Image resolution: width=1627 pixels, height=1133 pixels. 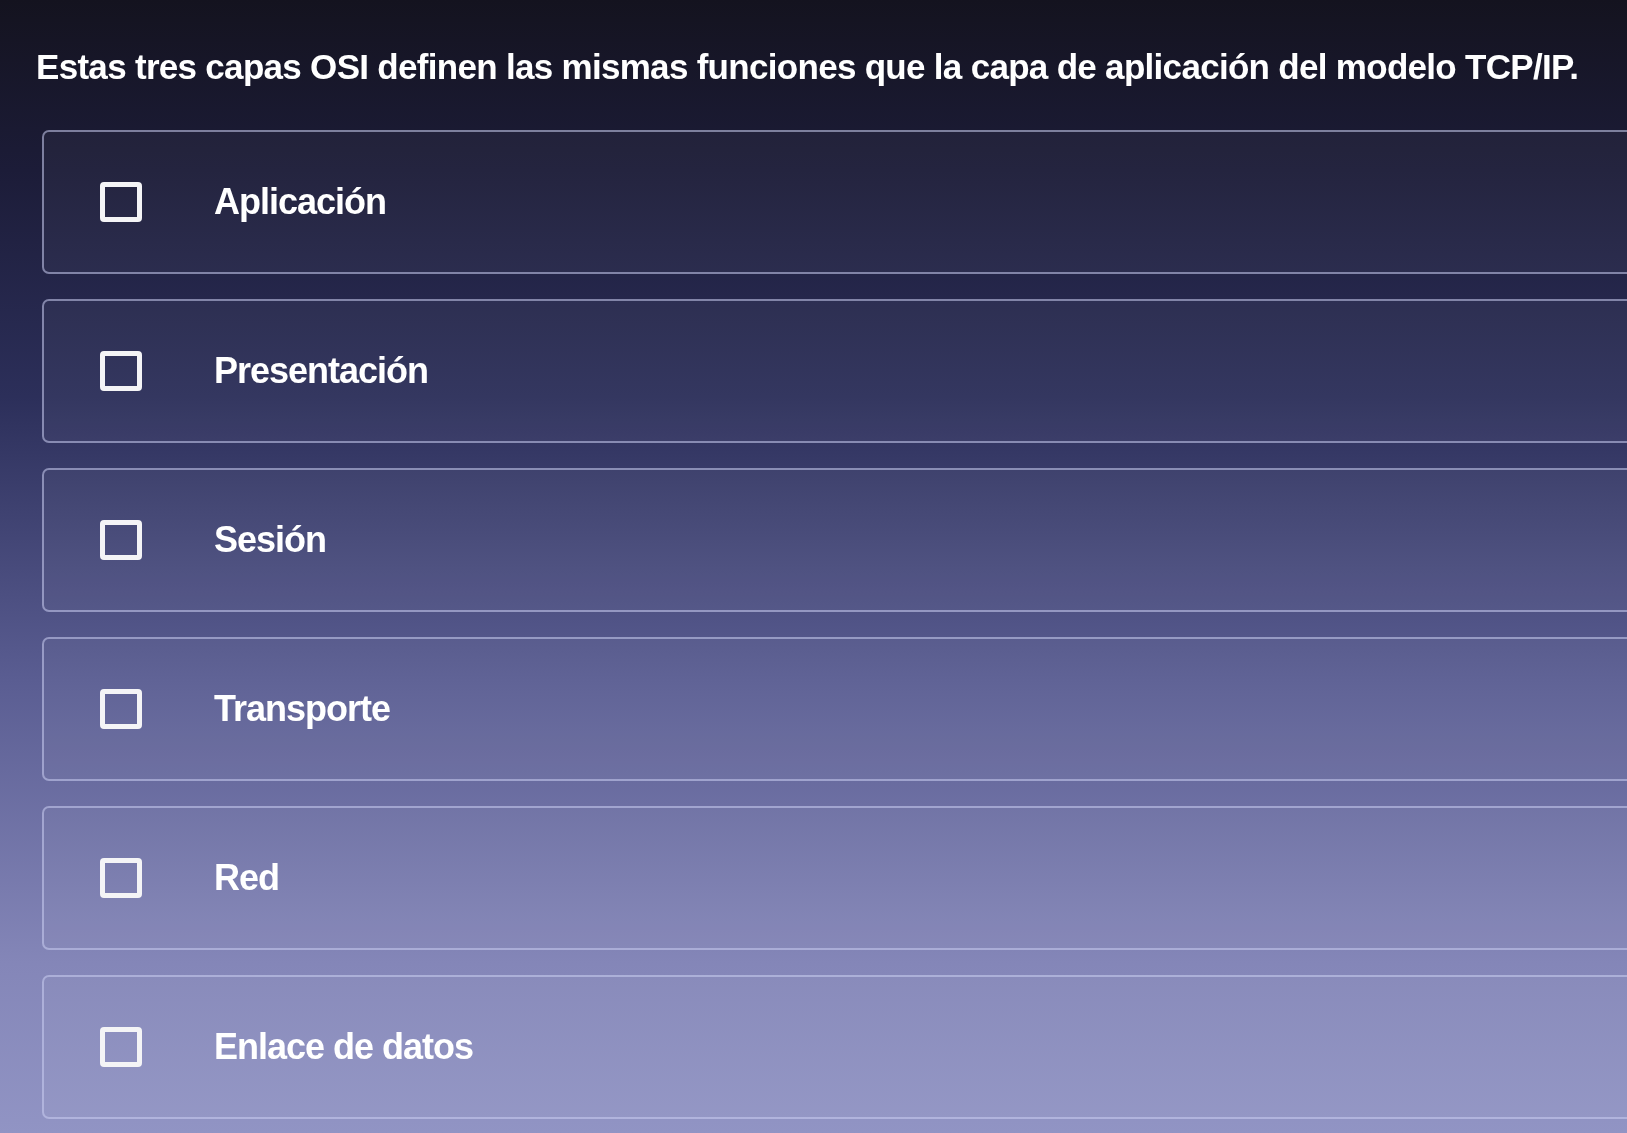 I want to click on answer-option: Transporte, so click(x=834, y=709).